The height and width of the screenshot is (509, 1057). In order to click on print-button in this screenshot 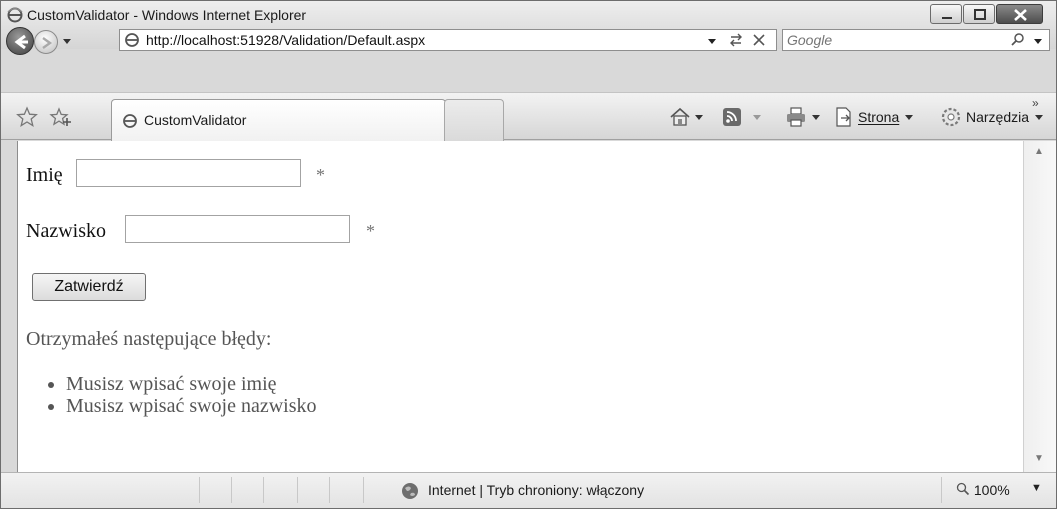, I will do `click(804, 117)`.